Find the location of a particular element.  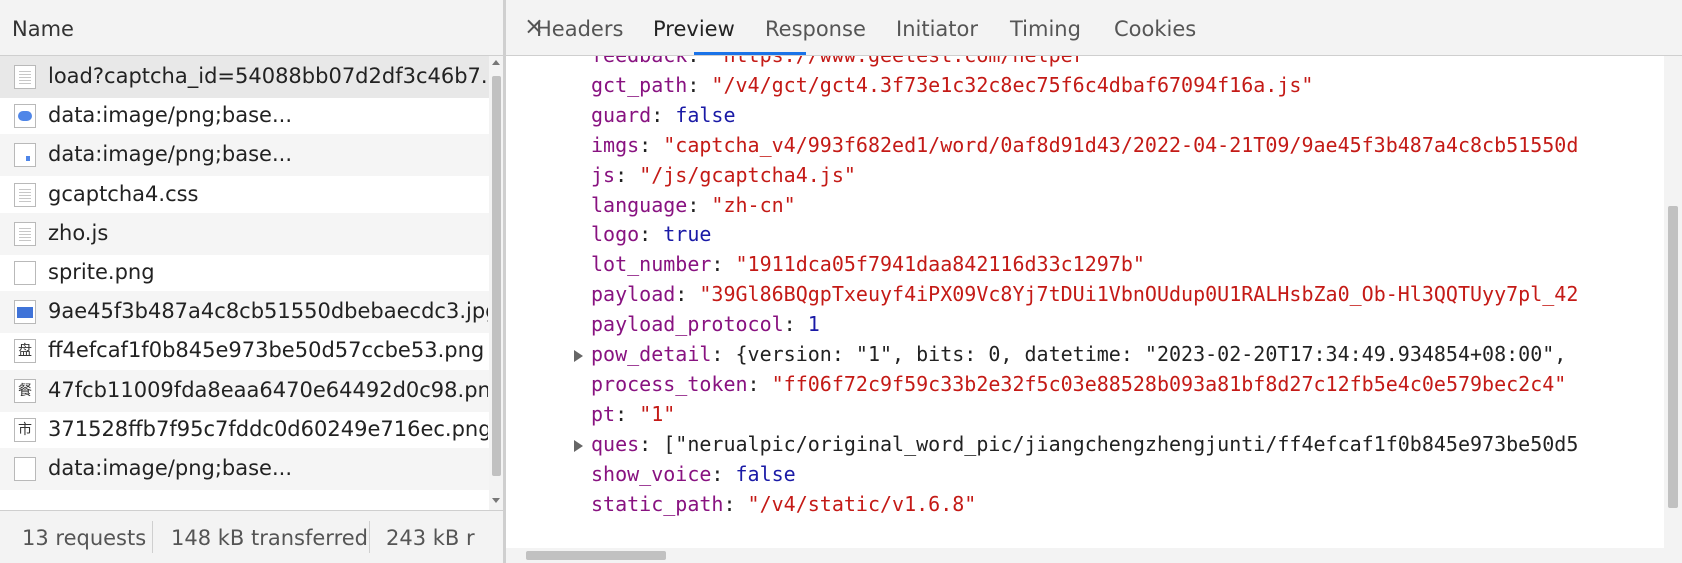

json-key: payload is located at coordinates (633, 294).